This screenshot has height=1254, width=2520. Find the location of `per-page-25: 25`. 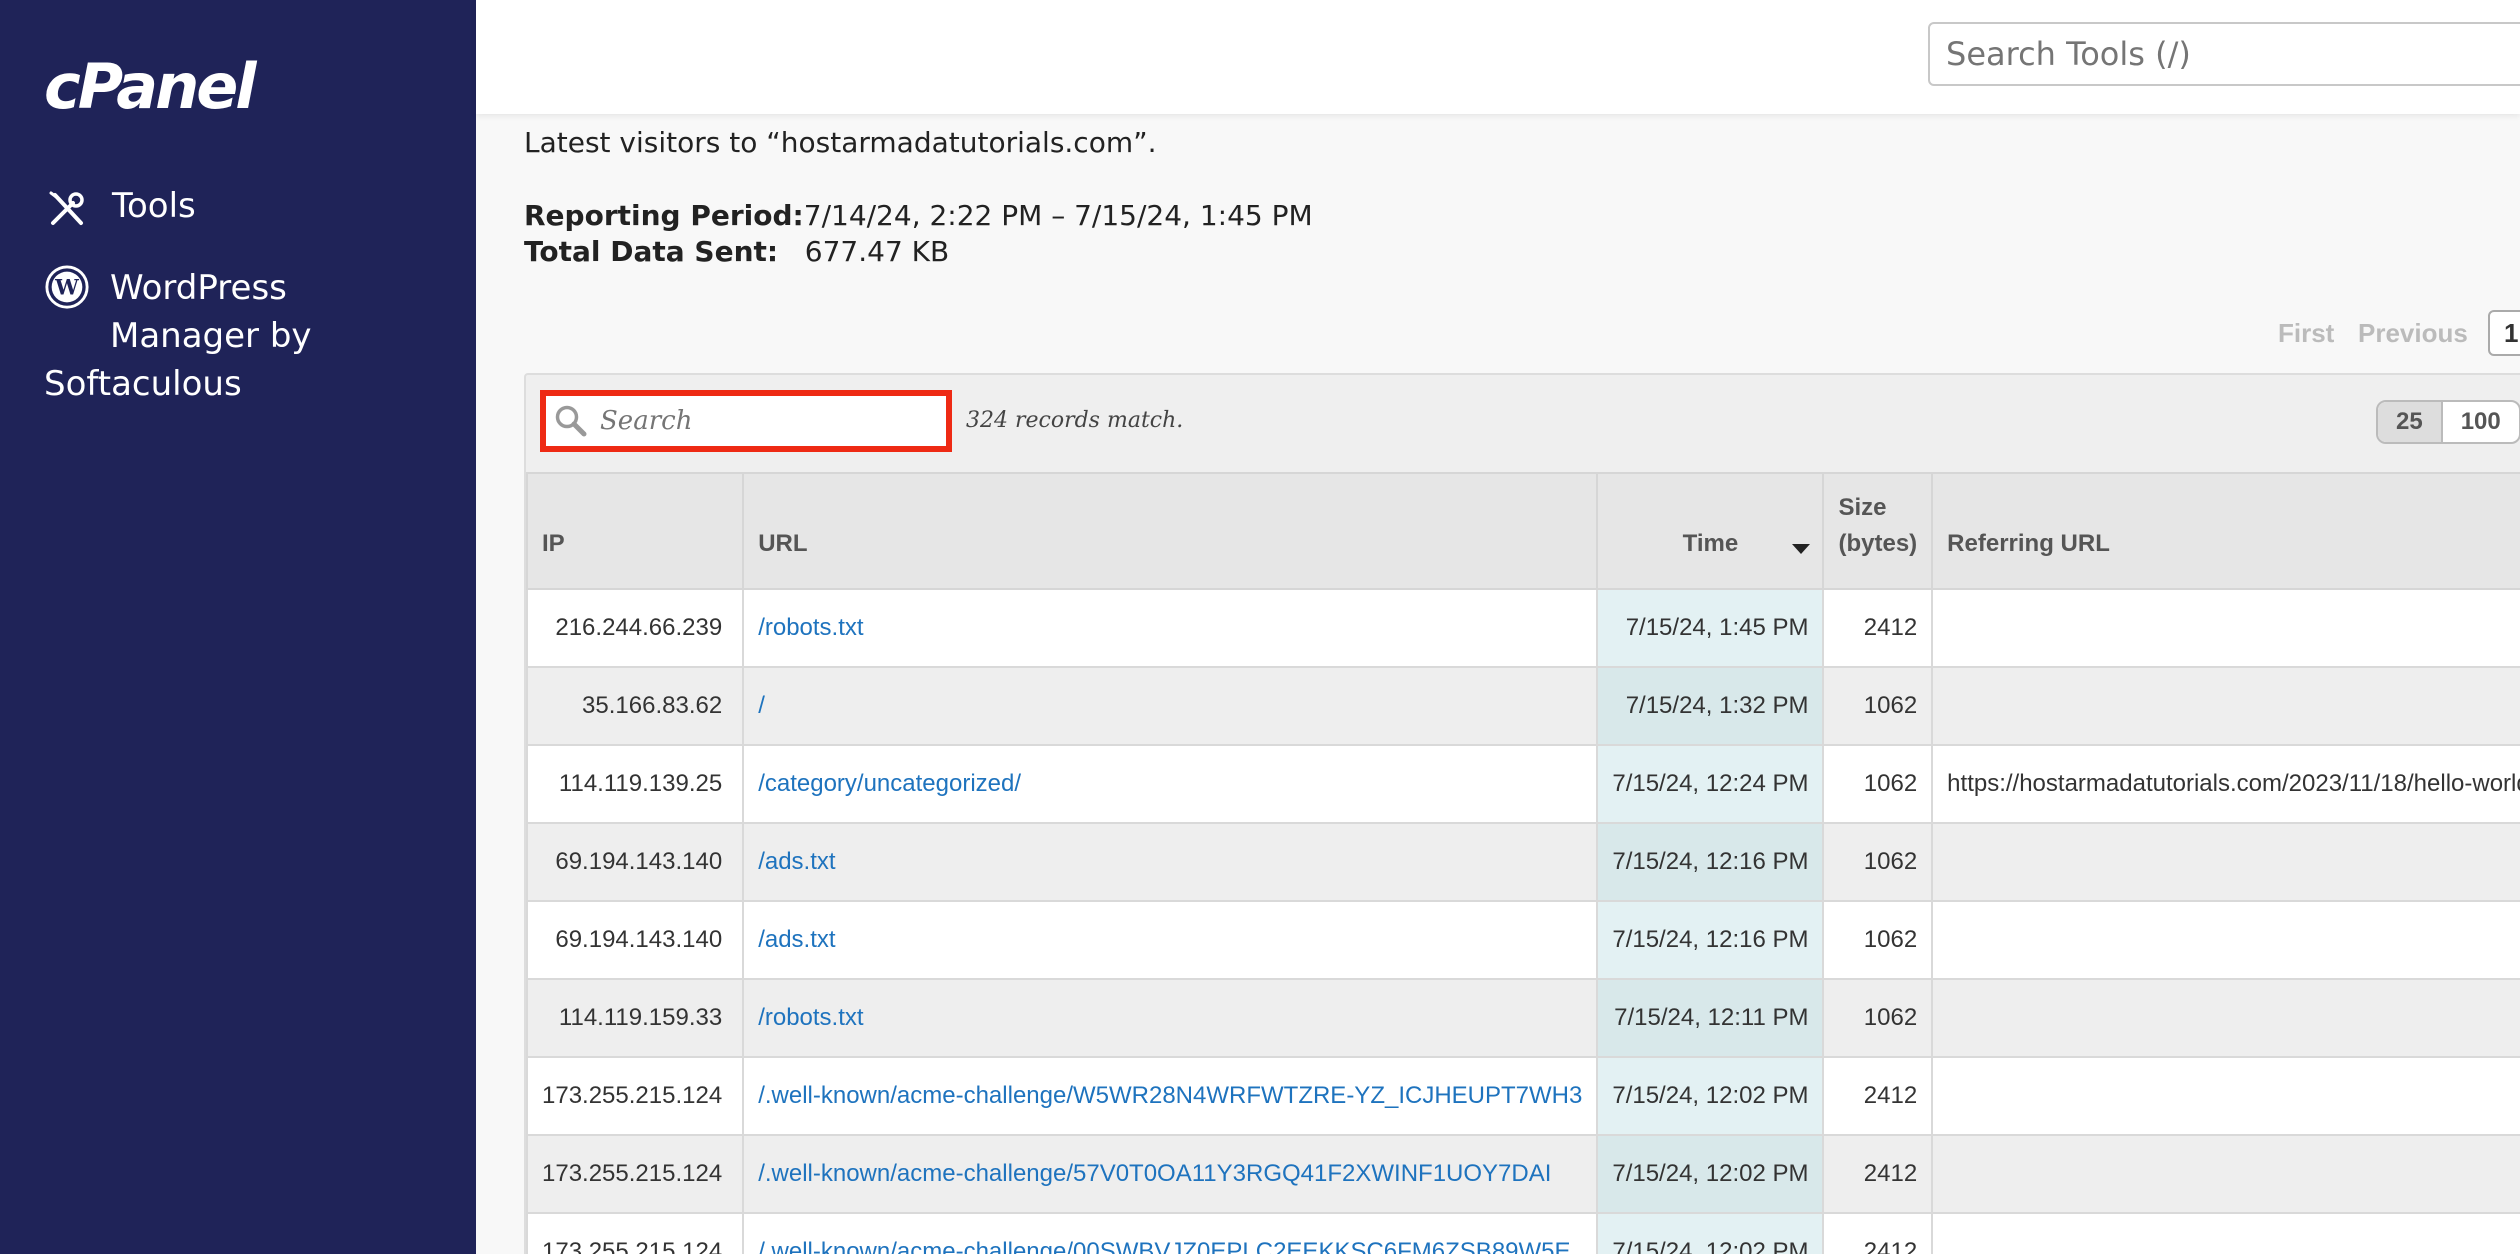

per-page-25: 25 is located at coordinates (2410, 422).